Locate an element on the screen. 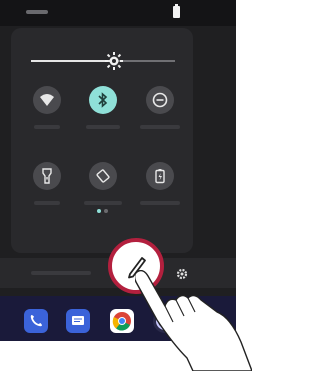  battery-saver-tile is located at coordinates (160, 176).